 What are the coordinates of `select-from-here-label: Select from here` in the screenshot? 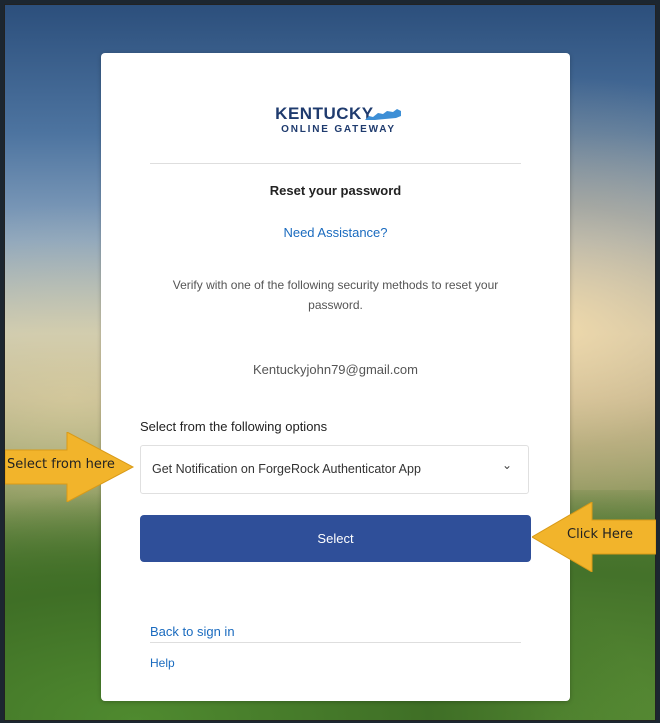 It's located at (61, 464).